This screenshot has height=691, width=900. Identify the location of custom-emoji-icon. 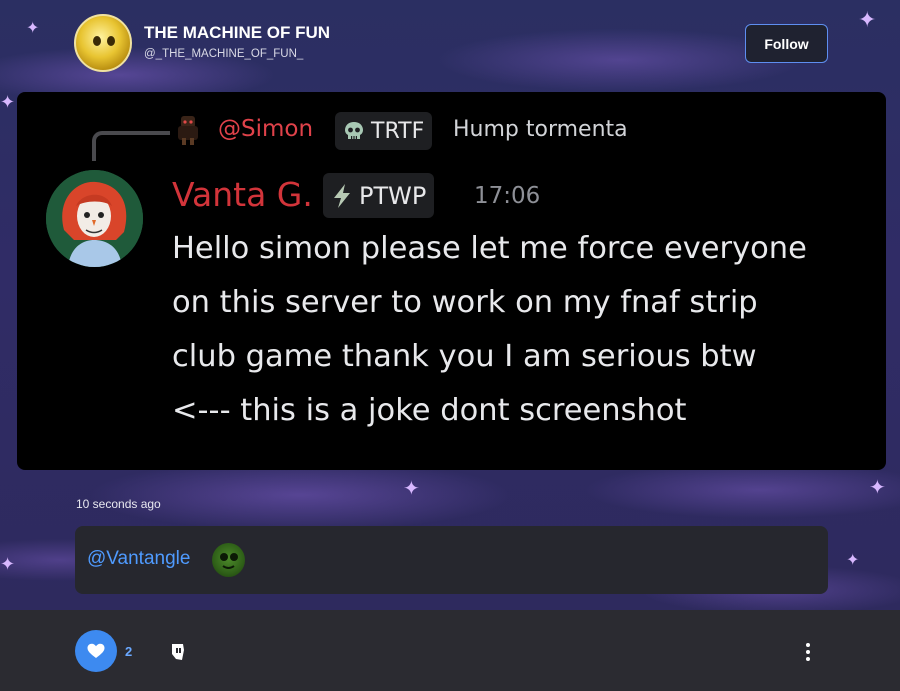
(228, 560).